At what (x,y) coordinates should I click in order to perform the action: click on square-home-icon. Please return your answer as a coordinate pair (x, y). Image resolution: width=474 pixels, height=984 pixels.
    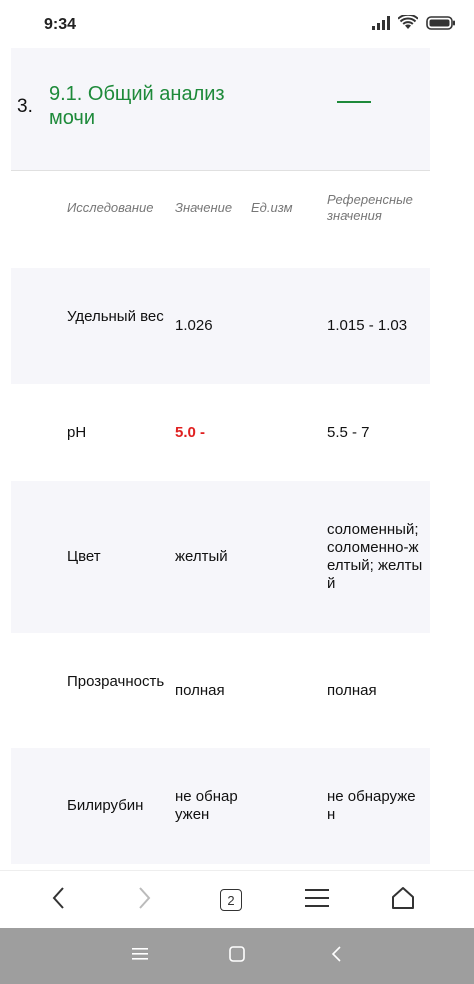
    Looking at the image, I should click on (237, 956).